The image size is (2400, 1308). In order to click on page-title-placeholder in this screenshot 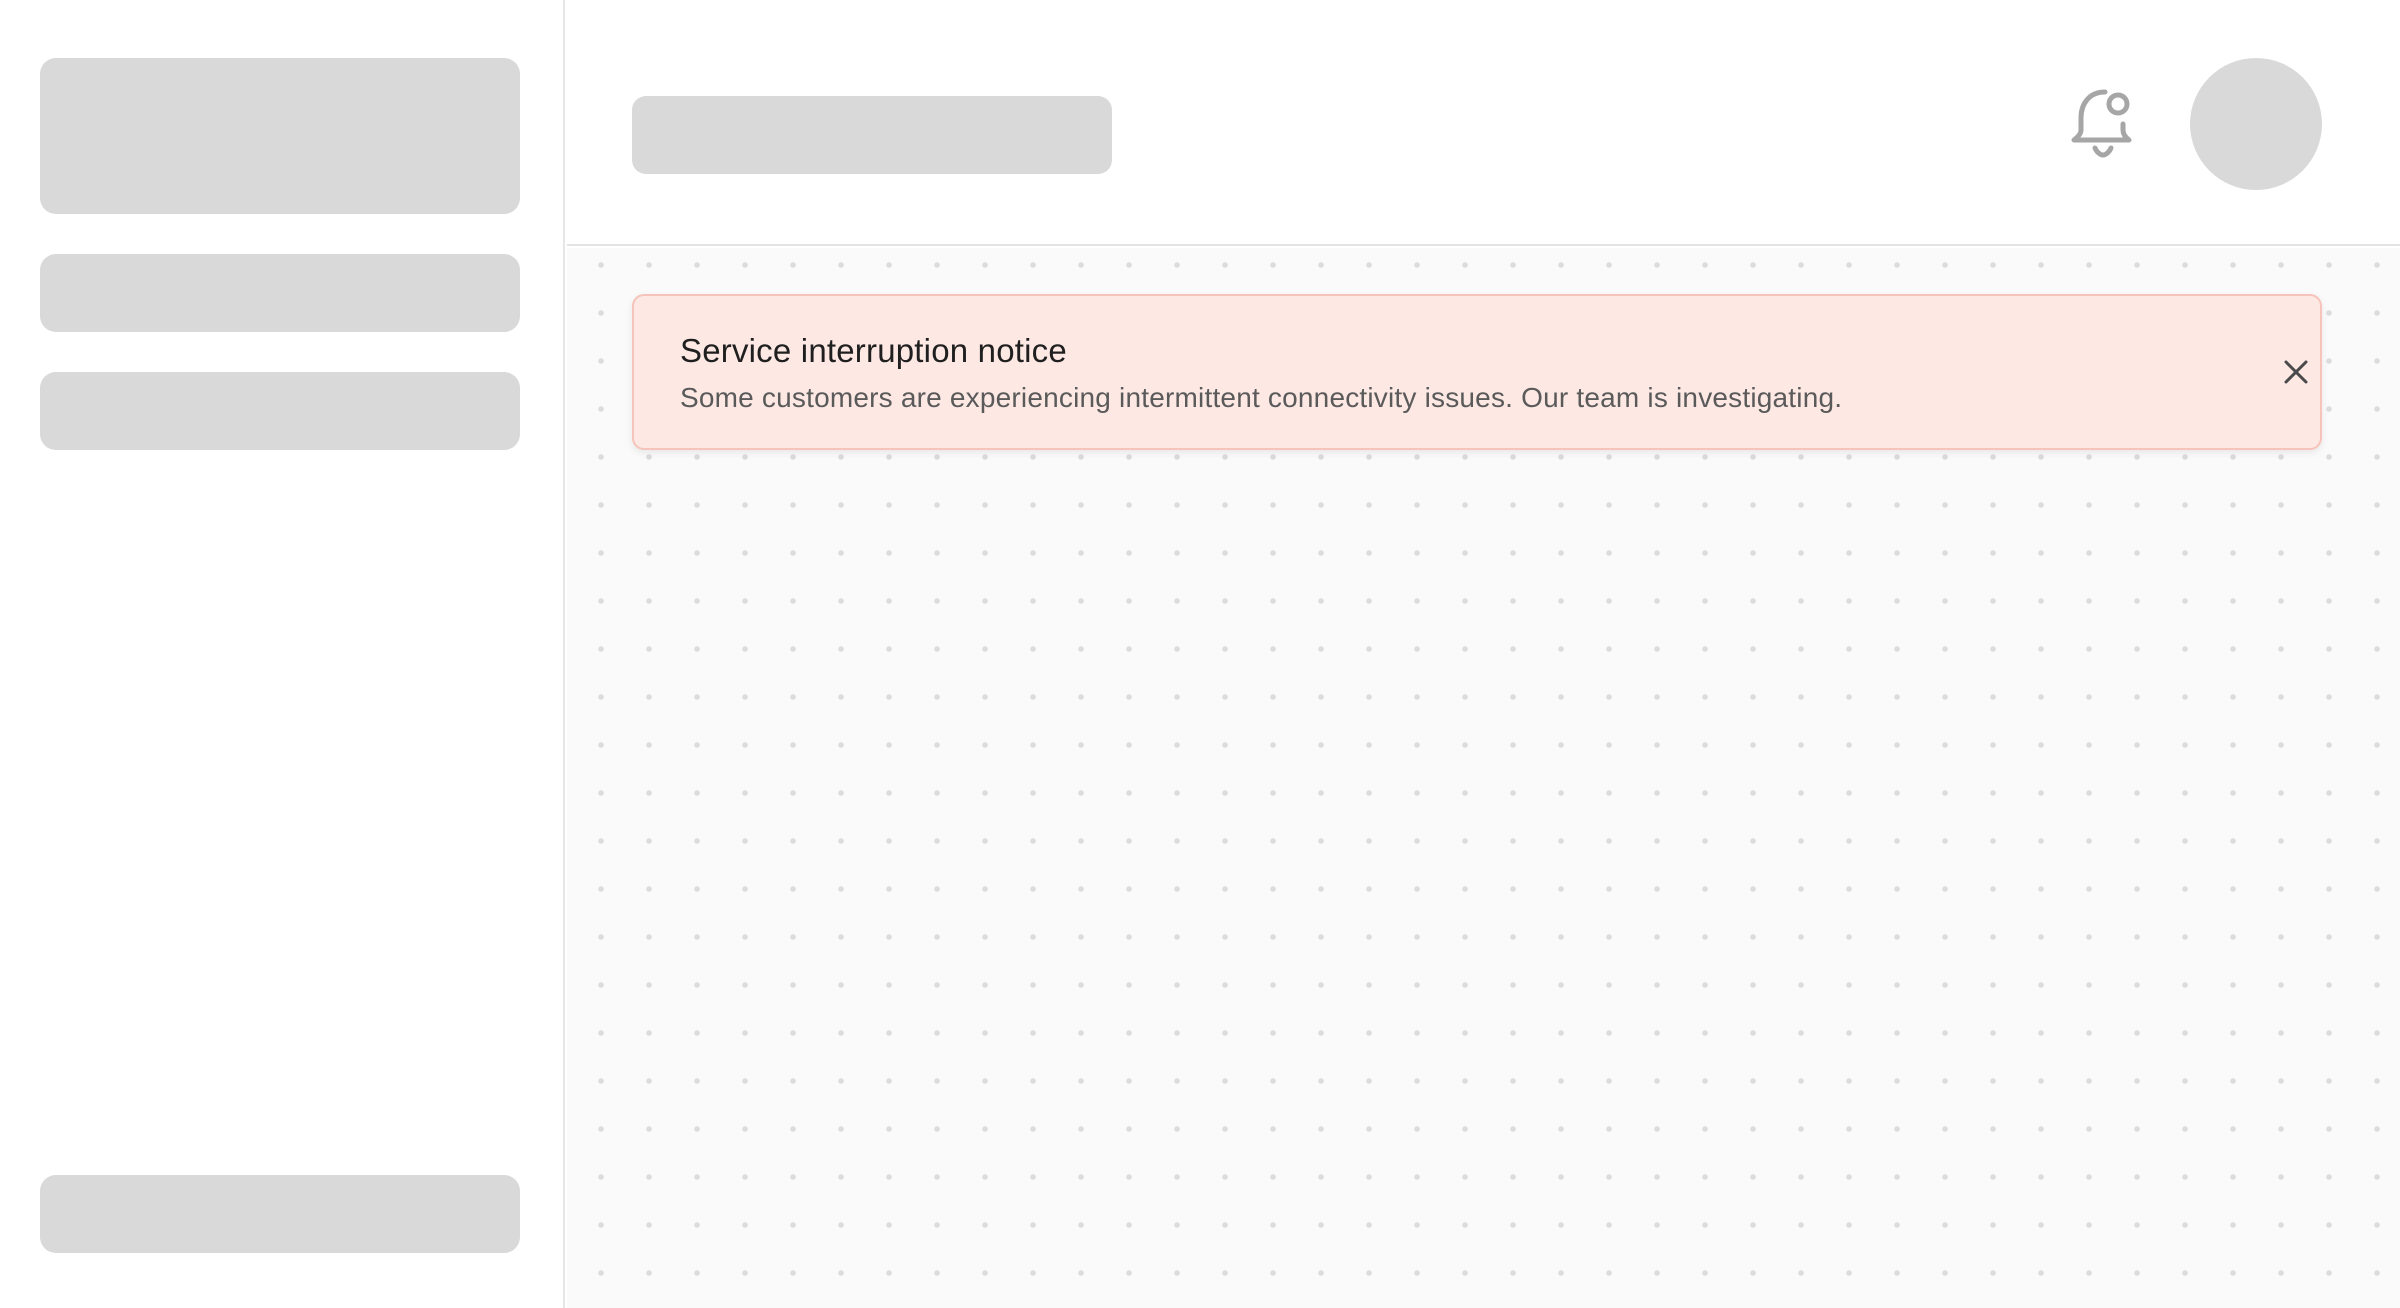, I will do `click(872, 135)`.